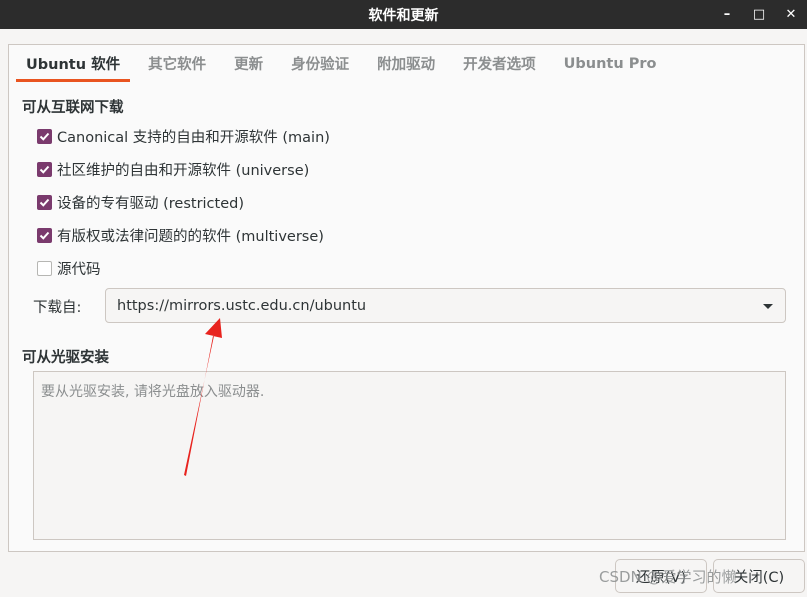 The height and width of the screenshot is (597, 807). I want to click on checkbox-unchecked-icon, so click(44, 268).